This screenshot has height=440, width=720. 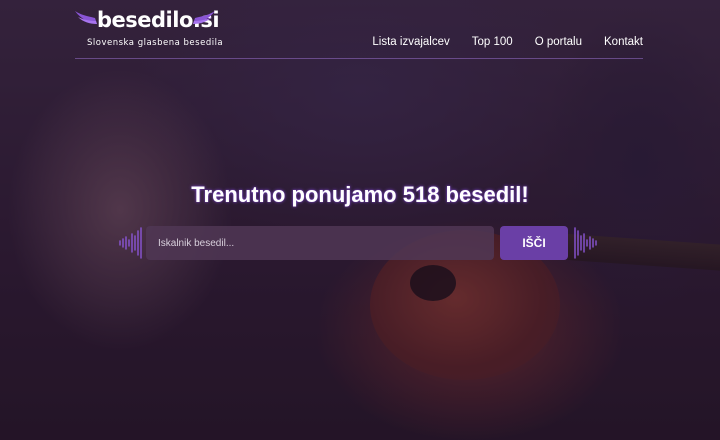 I want to click on sound-wave-left-icon, so click(x=130, y=243).